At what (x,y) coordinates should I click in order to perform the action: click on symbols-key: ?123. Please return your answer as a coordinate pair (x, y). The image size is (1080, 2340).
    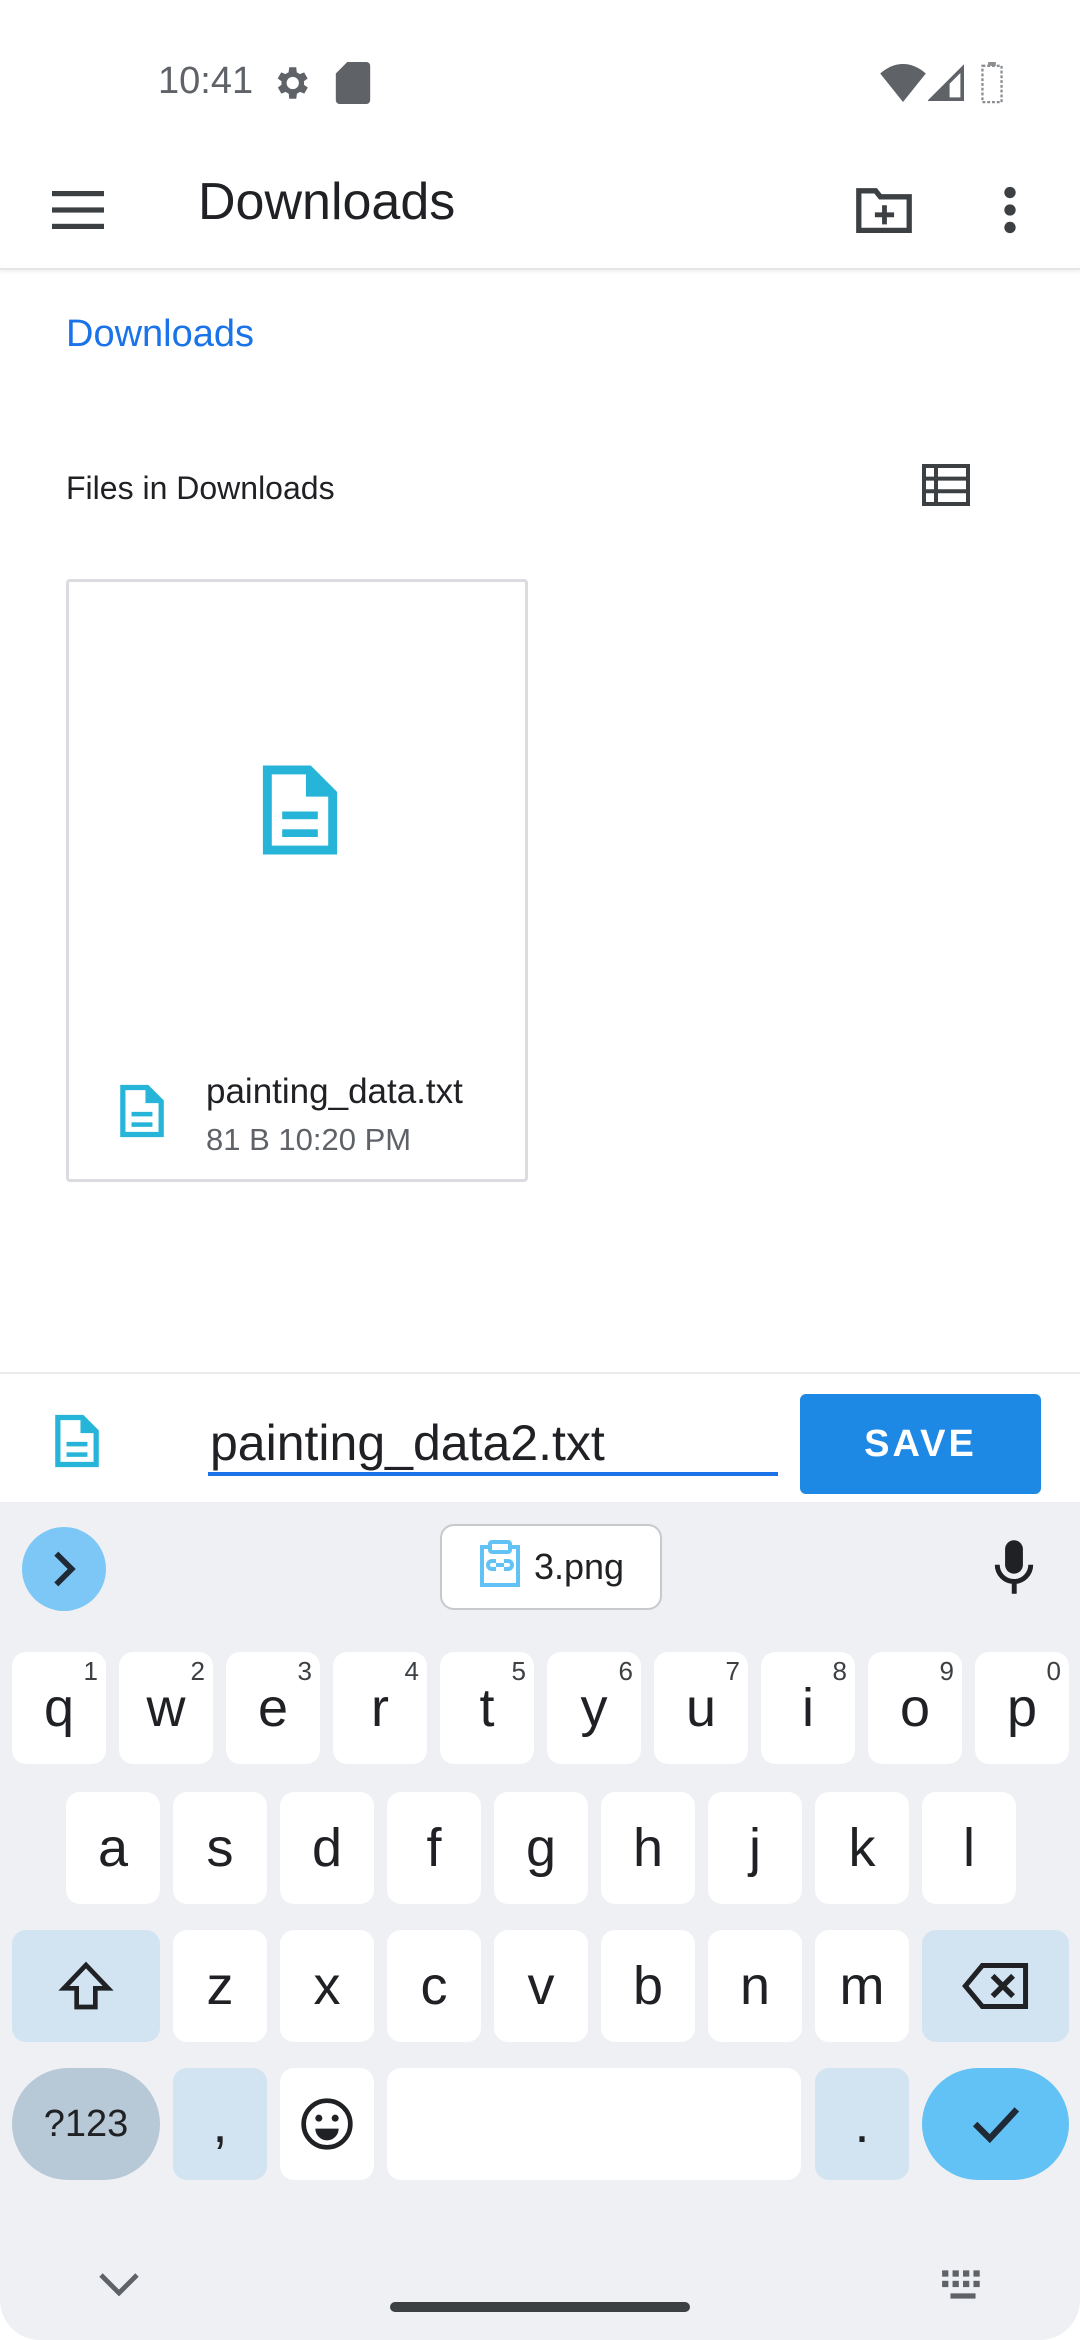
    Looking at the image, I should click on (86, 2124).